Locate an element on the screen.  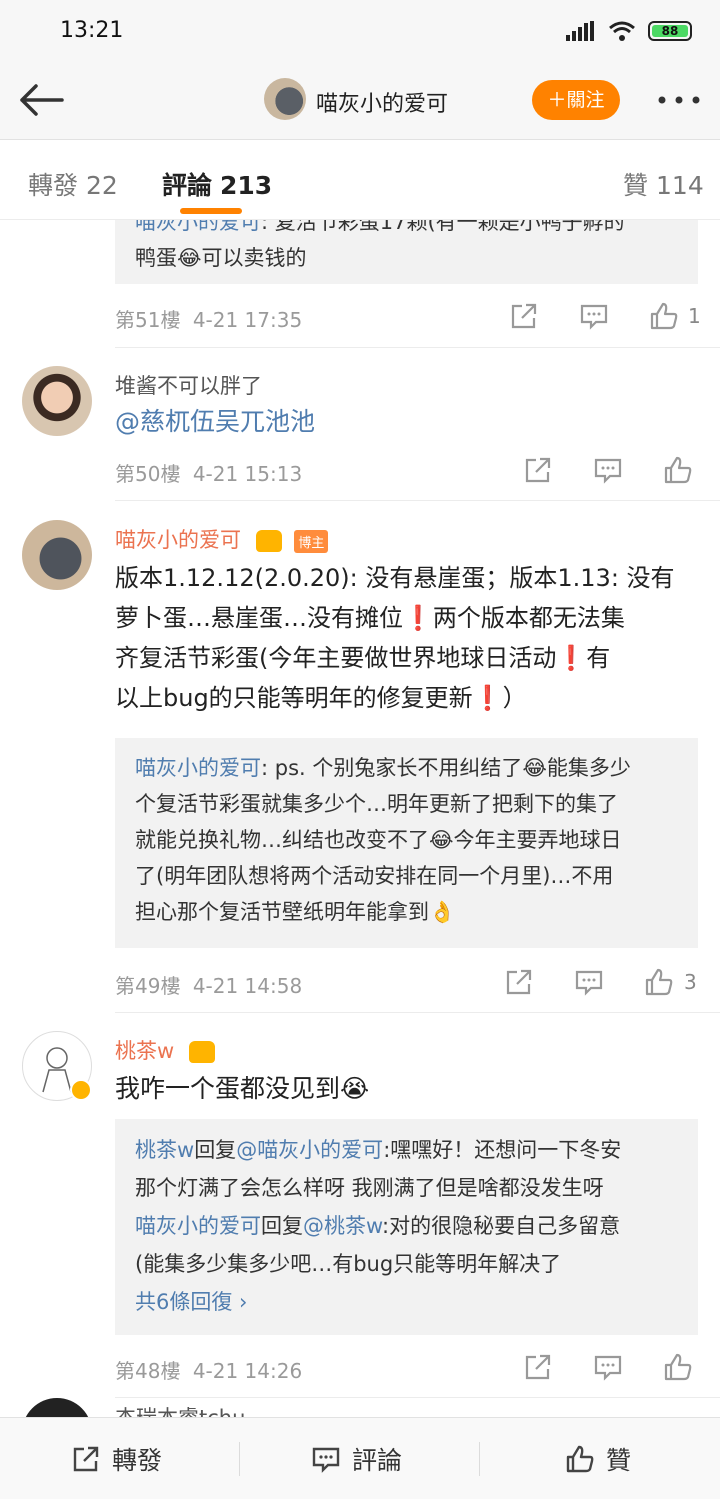
comment-username: 喵灰小的爱可 博主 is located at coordinates (222, 539).